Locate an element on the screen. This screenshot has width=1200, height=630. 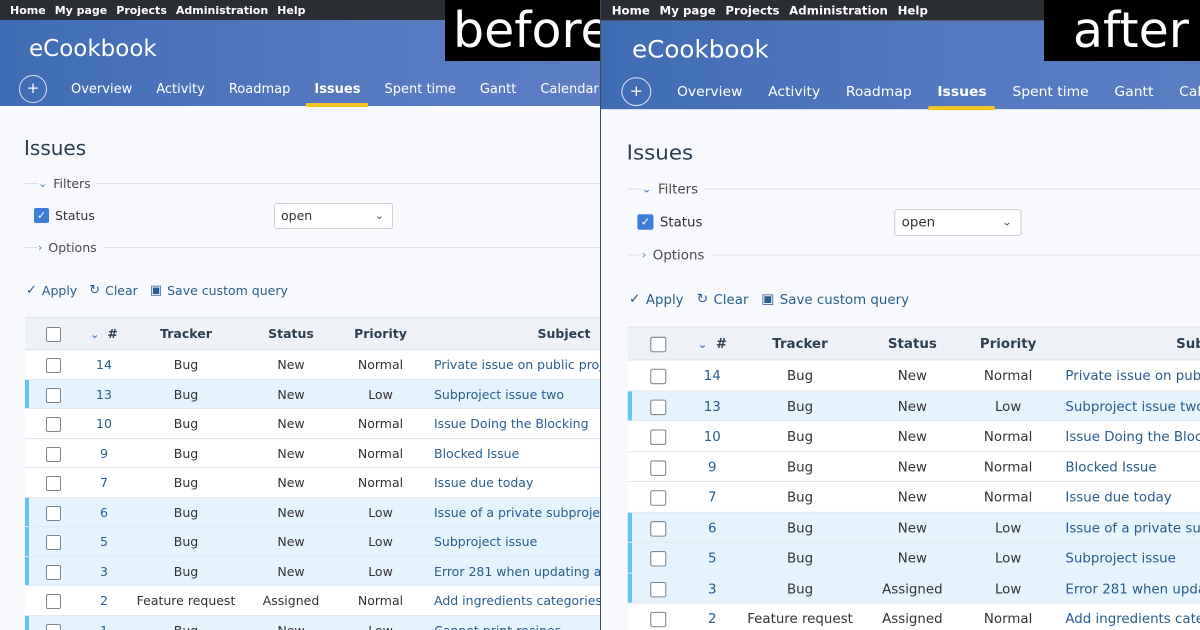
table-row: 6 Bug New Low Issue of a private subproject is located at coordinates (312, 512).